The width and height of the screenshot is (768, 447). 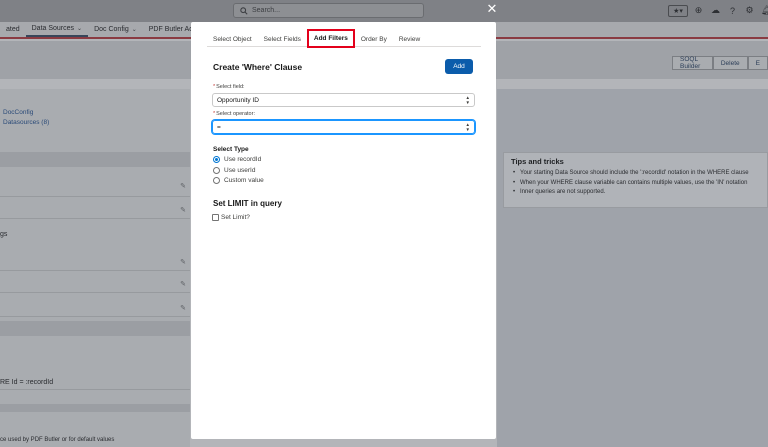 I want to click on tips-title: Tips and tricks, so click(x=537, y=161).